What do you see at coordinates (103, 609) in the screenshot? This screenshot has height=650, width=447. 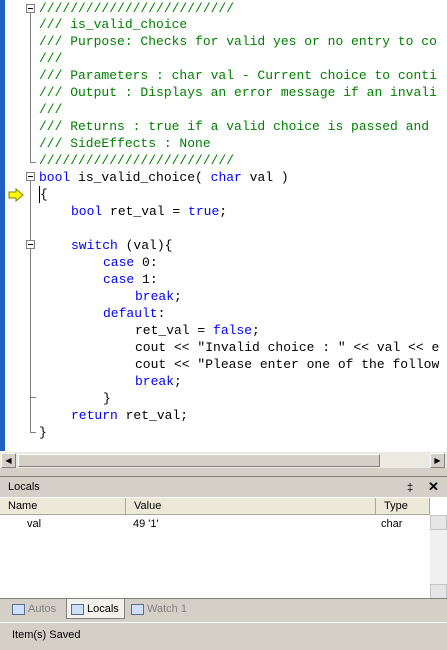 I see `tab-label: Locals` at bounding box center [103, 609].